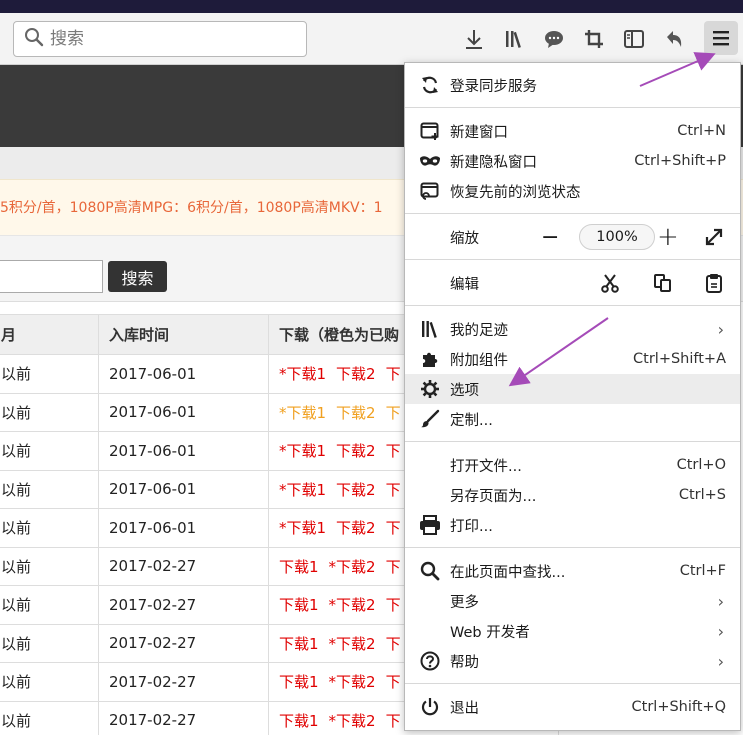 This screenshot has height=735, width=743. I want to click on power-icon, so click(430, 707).